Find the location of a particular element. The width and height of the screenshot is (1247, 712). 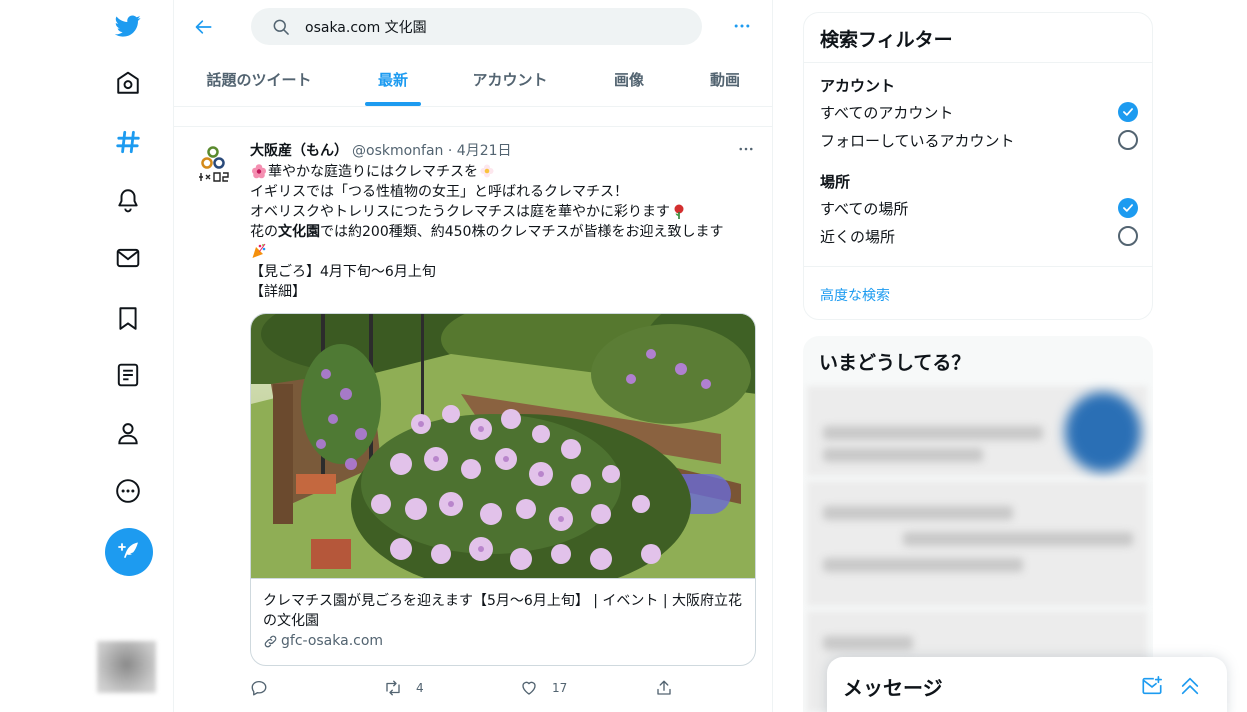

tweet-line-4-pre: 花の is located at coordinates (264, 232).